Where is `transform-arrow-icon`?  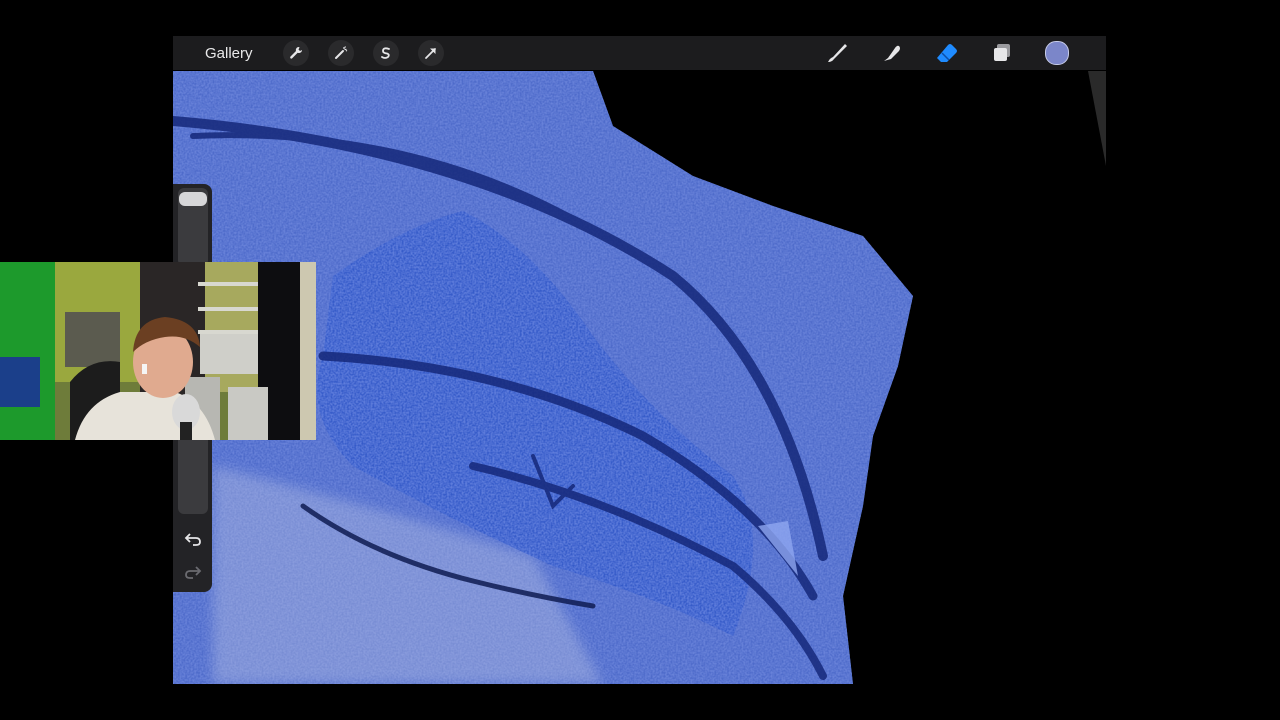 transform-arrow-icon is located at coordinates (430, 53).